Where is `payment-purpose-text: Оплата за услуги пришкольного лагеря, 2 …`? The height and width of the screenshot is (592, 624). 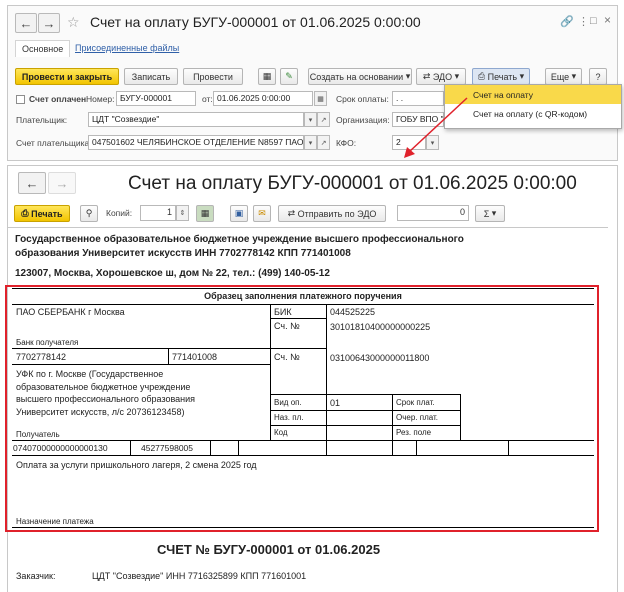 payment-purpose-text: Оплата за услуги пришкольного лагеря, 2 … is located at coordinates (136, 465).